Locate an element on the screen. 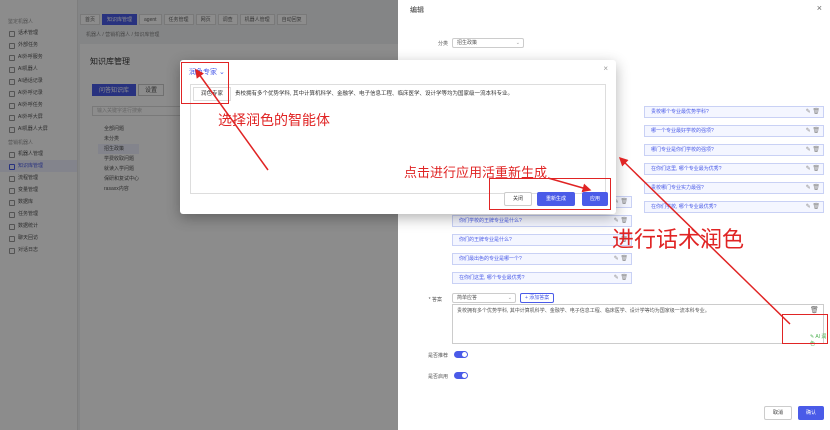 The height and width of the screenshot is (430, 830). category-value: 招生政策 is located at coordinates (467, 43).